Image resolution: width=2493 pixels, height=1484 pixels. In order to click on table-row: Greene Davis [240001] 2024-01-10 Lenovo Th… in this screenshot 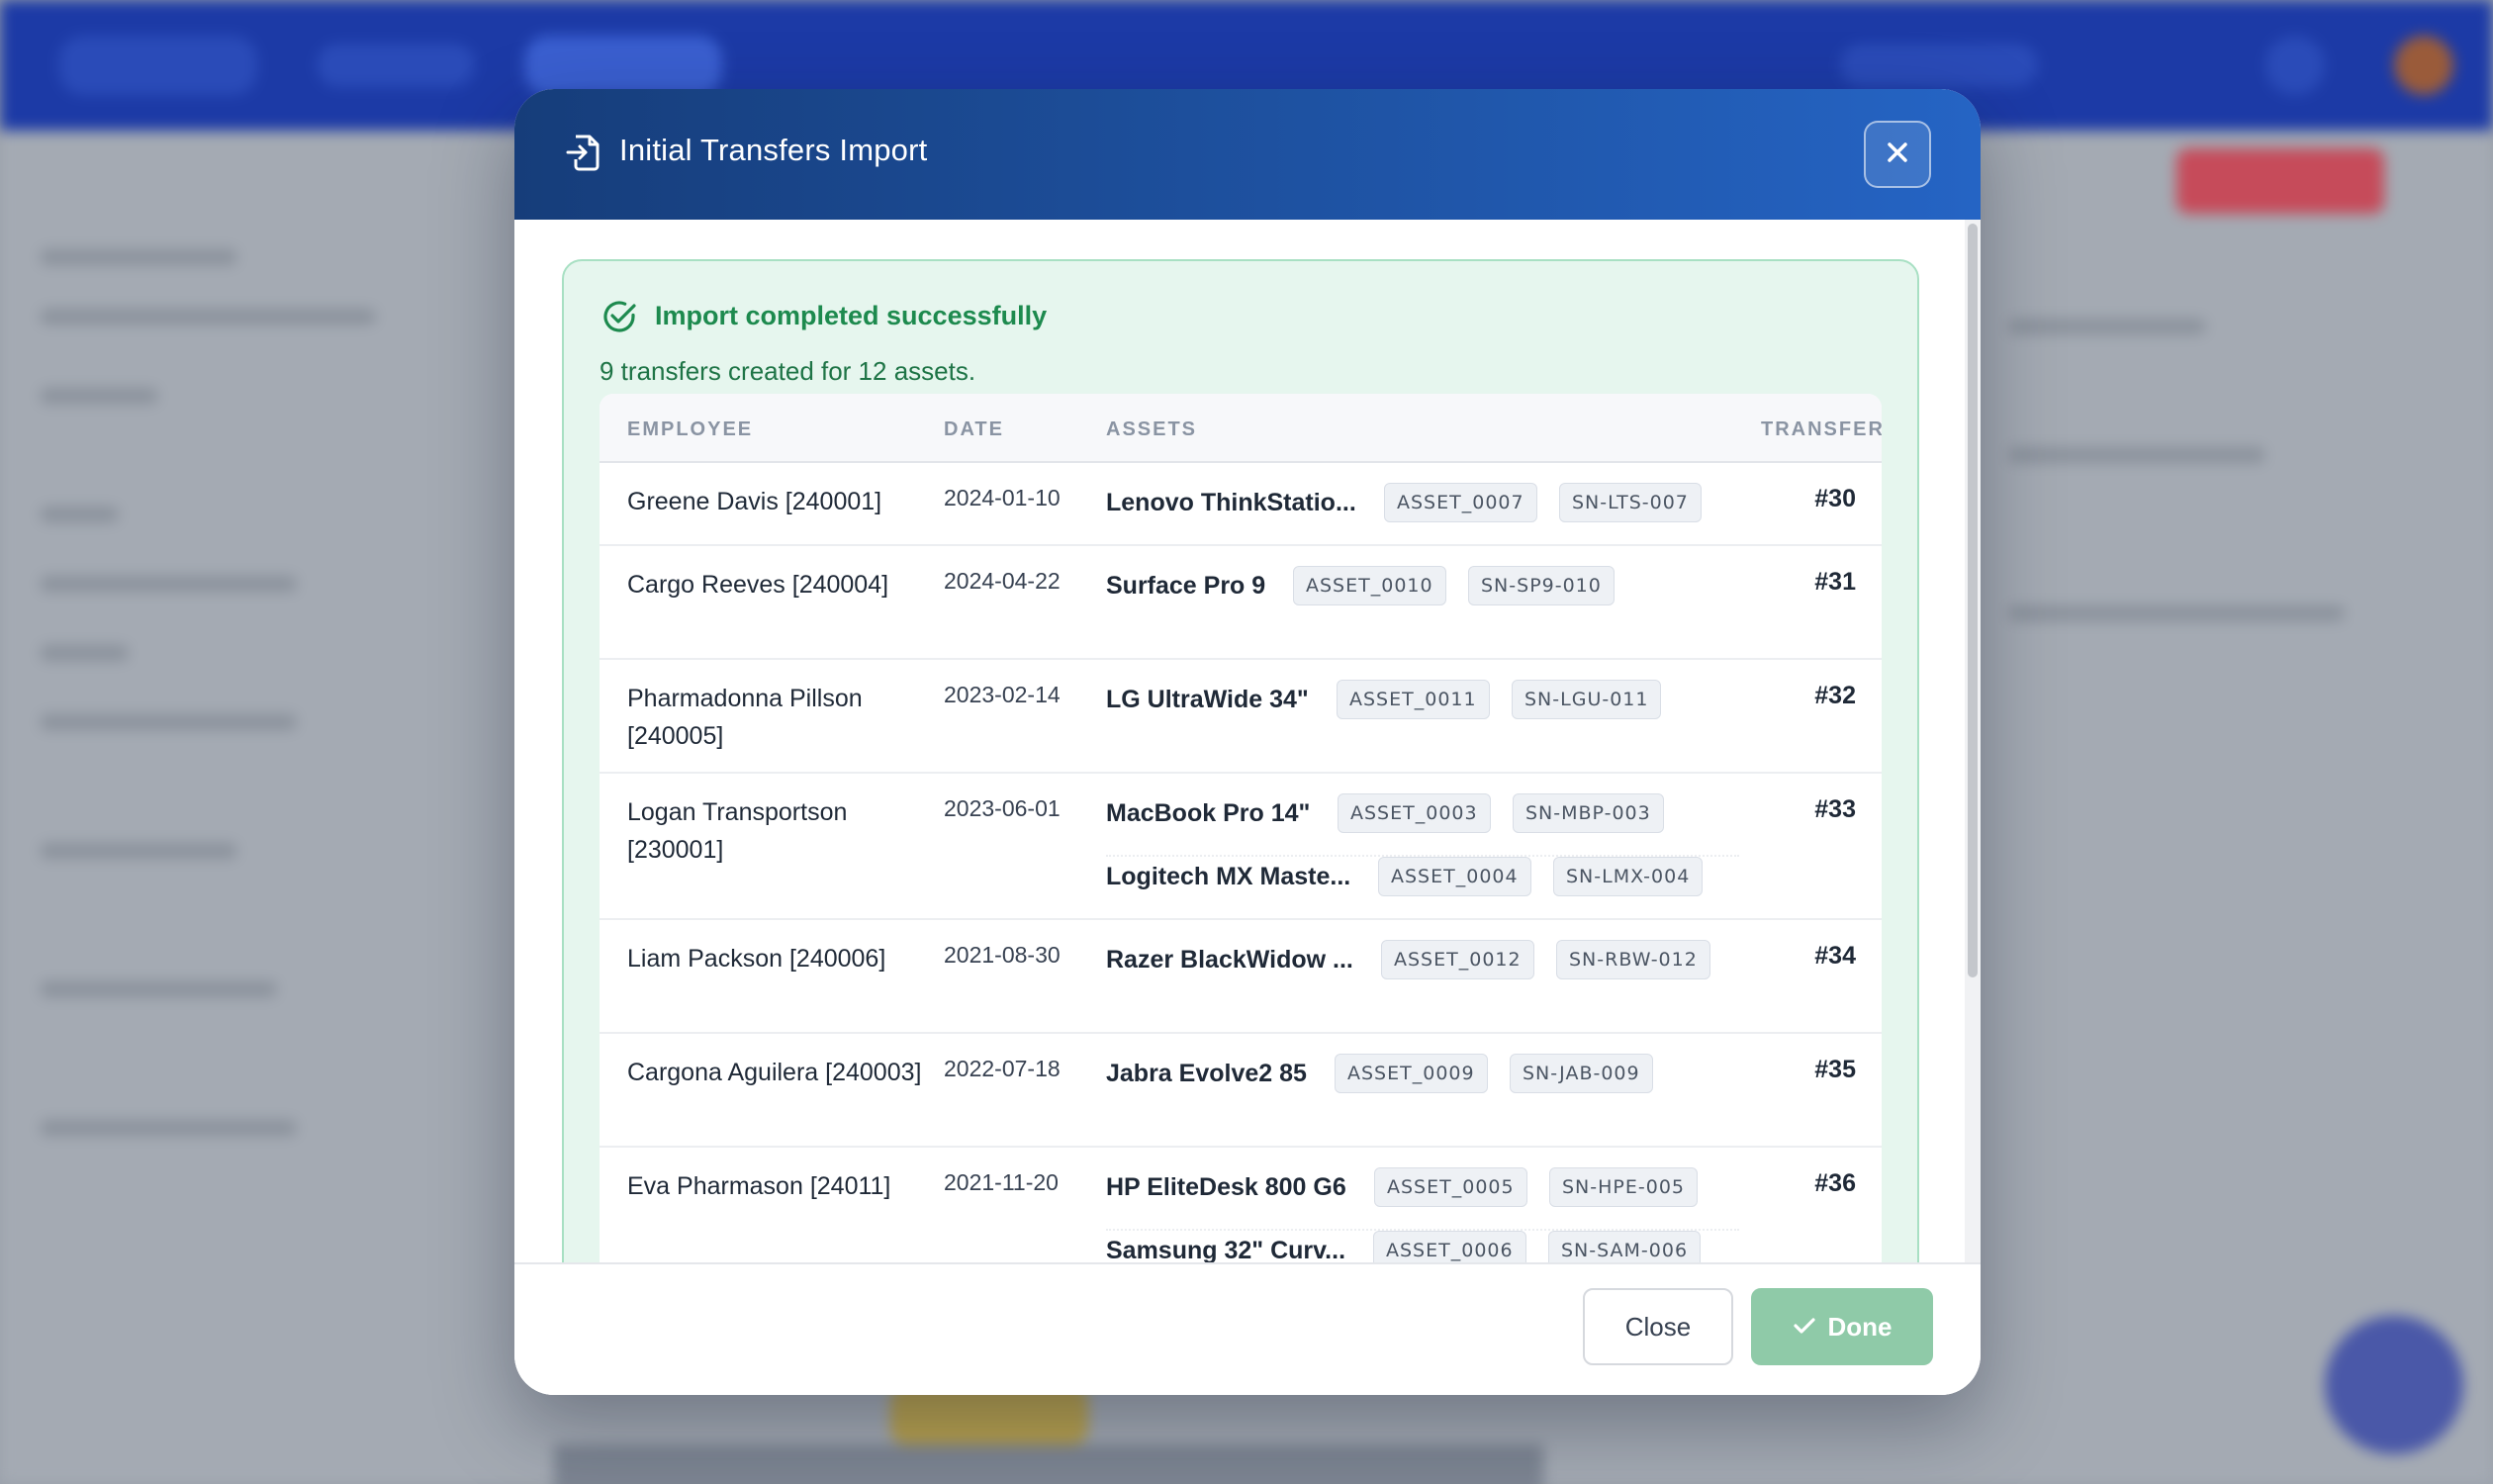, I will do `click(1241, 504)`.